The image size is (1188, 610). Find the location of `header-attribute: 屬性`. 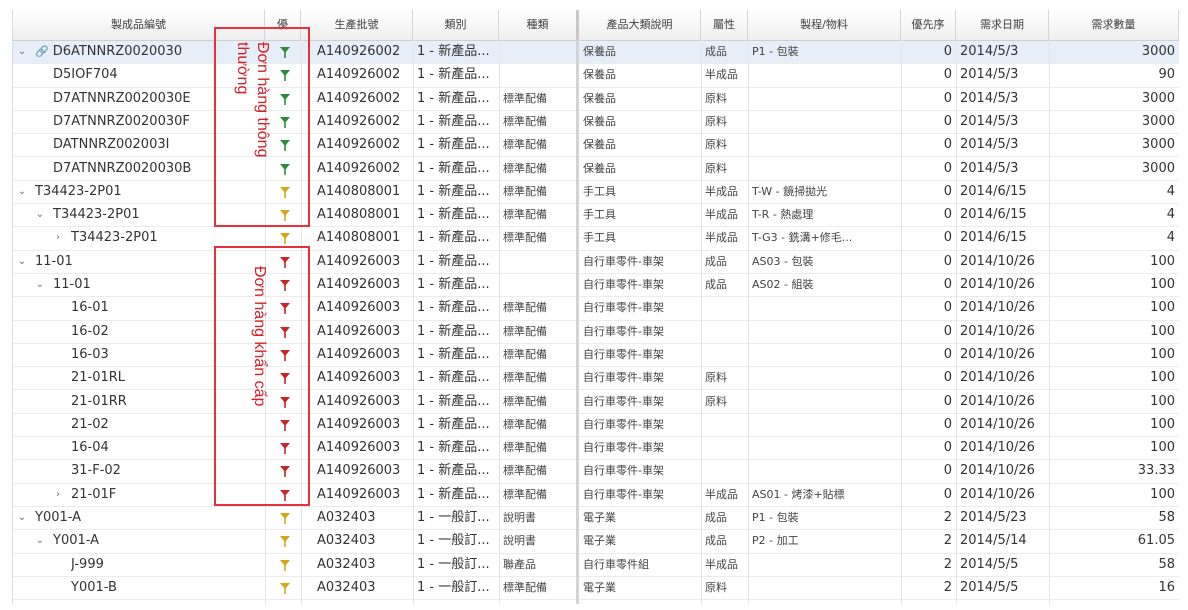

header-attribute: 屬性 is located at coordinates (724, 25).